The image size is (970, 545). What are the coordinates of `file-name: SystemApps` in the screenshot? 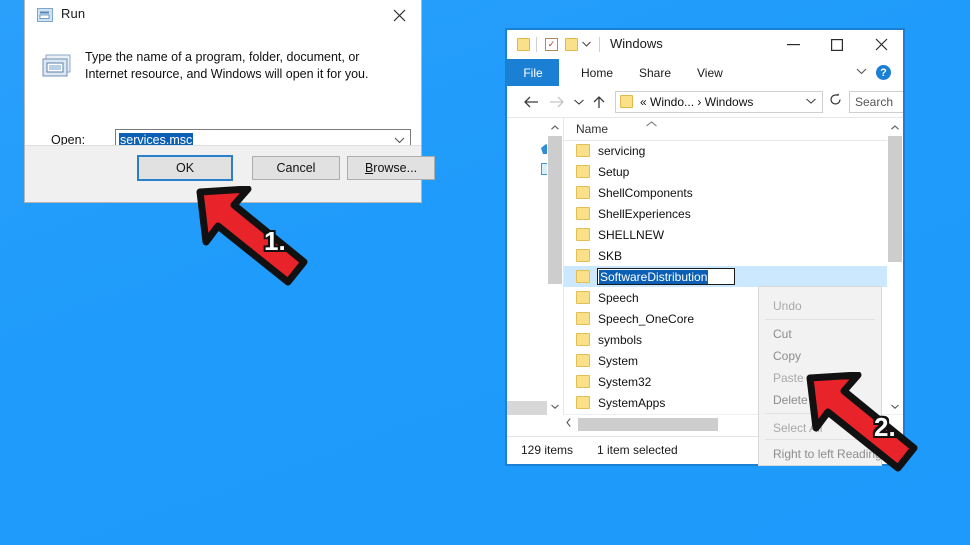 It's located at (632, 402).